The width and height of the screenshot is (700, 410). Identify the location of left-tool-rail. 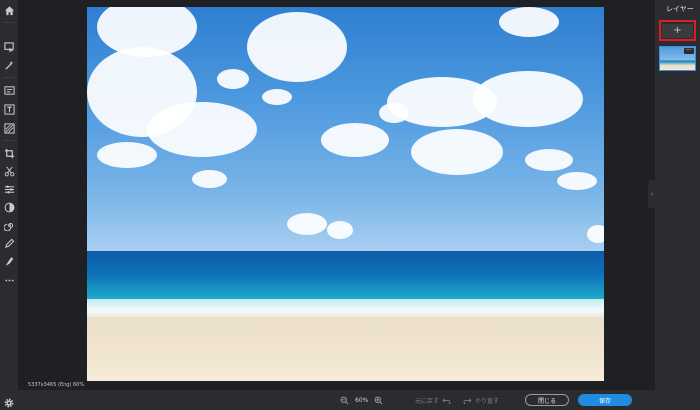
(9, 205).